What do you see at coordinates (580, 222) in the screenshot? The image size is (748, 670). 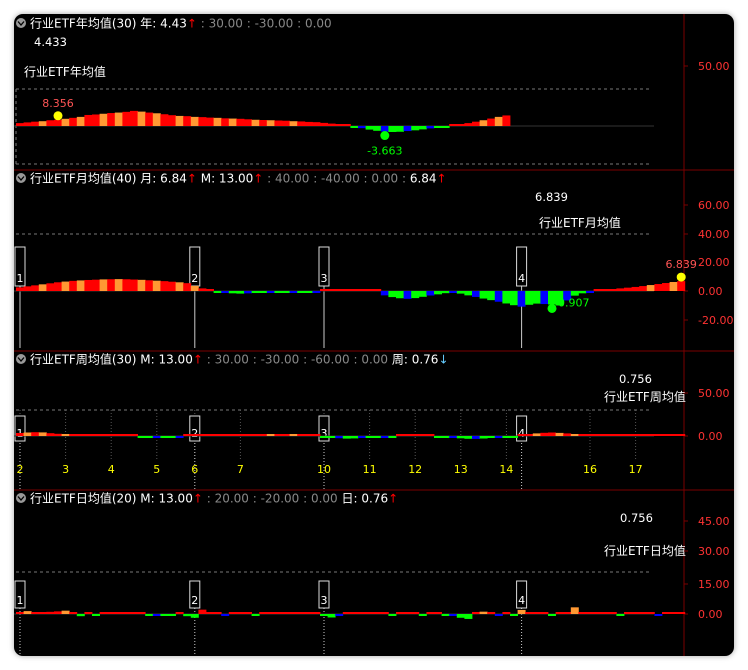 I see `series-name-label: 行业ETF月均值` at bounding box center [580, 222].